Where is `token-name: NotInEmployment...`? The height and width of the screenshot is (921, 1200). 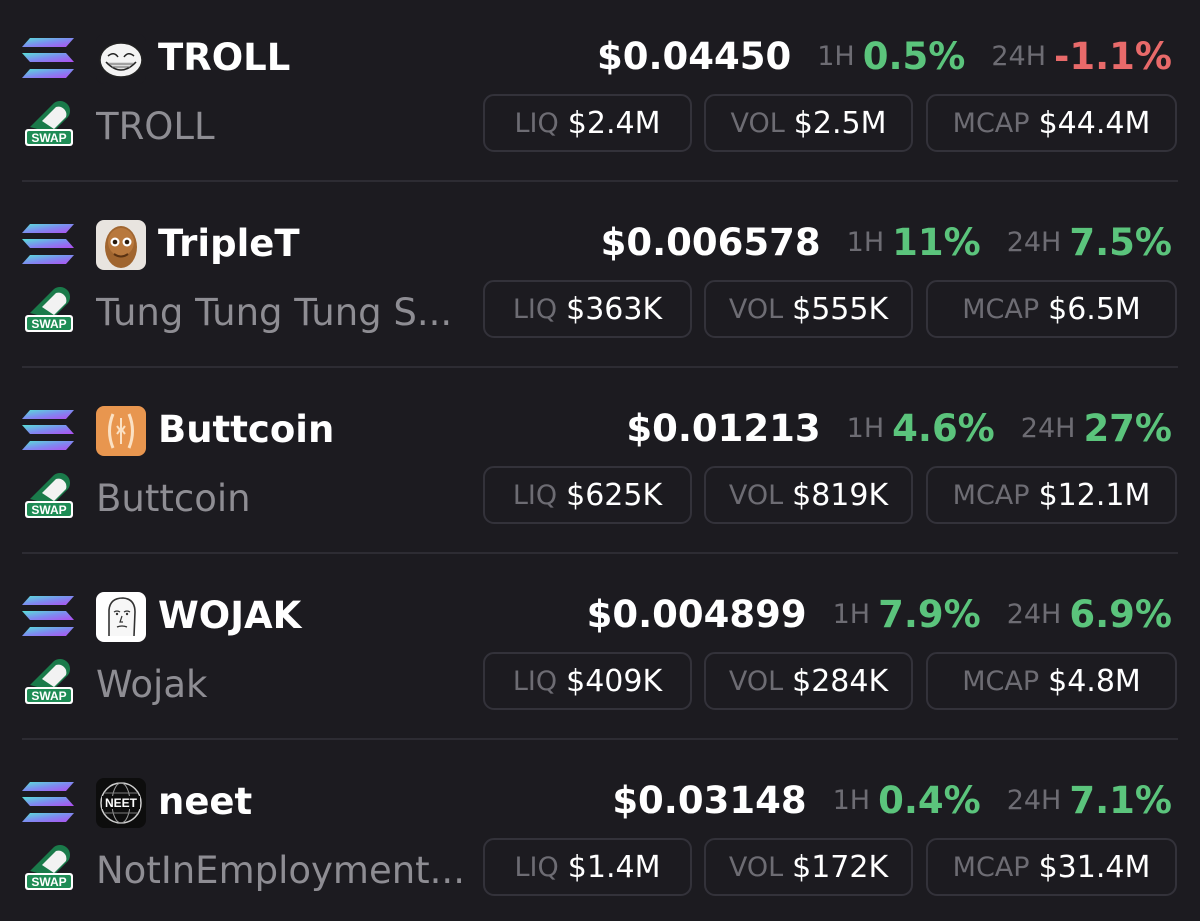 token-name: NotInEmployment... is located at coordinates (280, 870).